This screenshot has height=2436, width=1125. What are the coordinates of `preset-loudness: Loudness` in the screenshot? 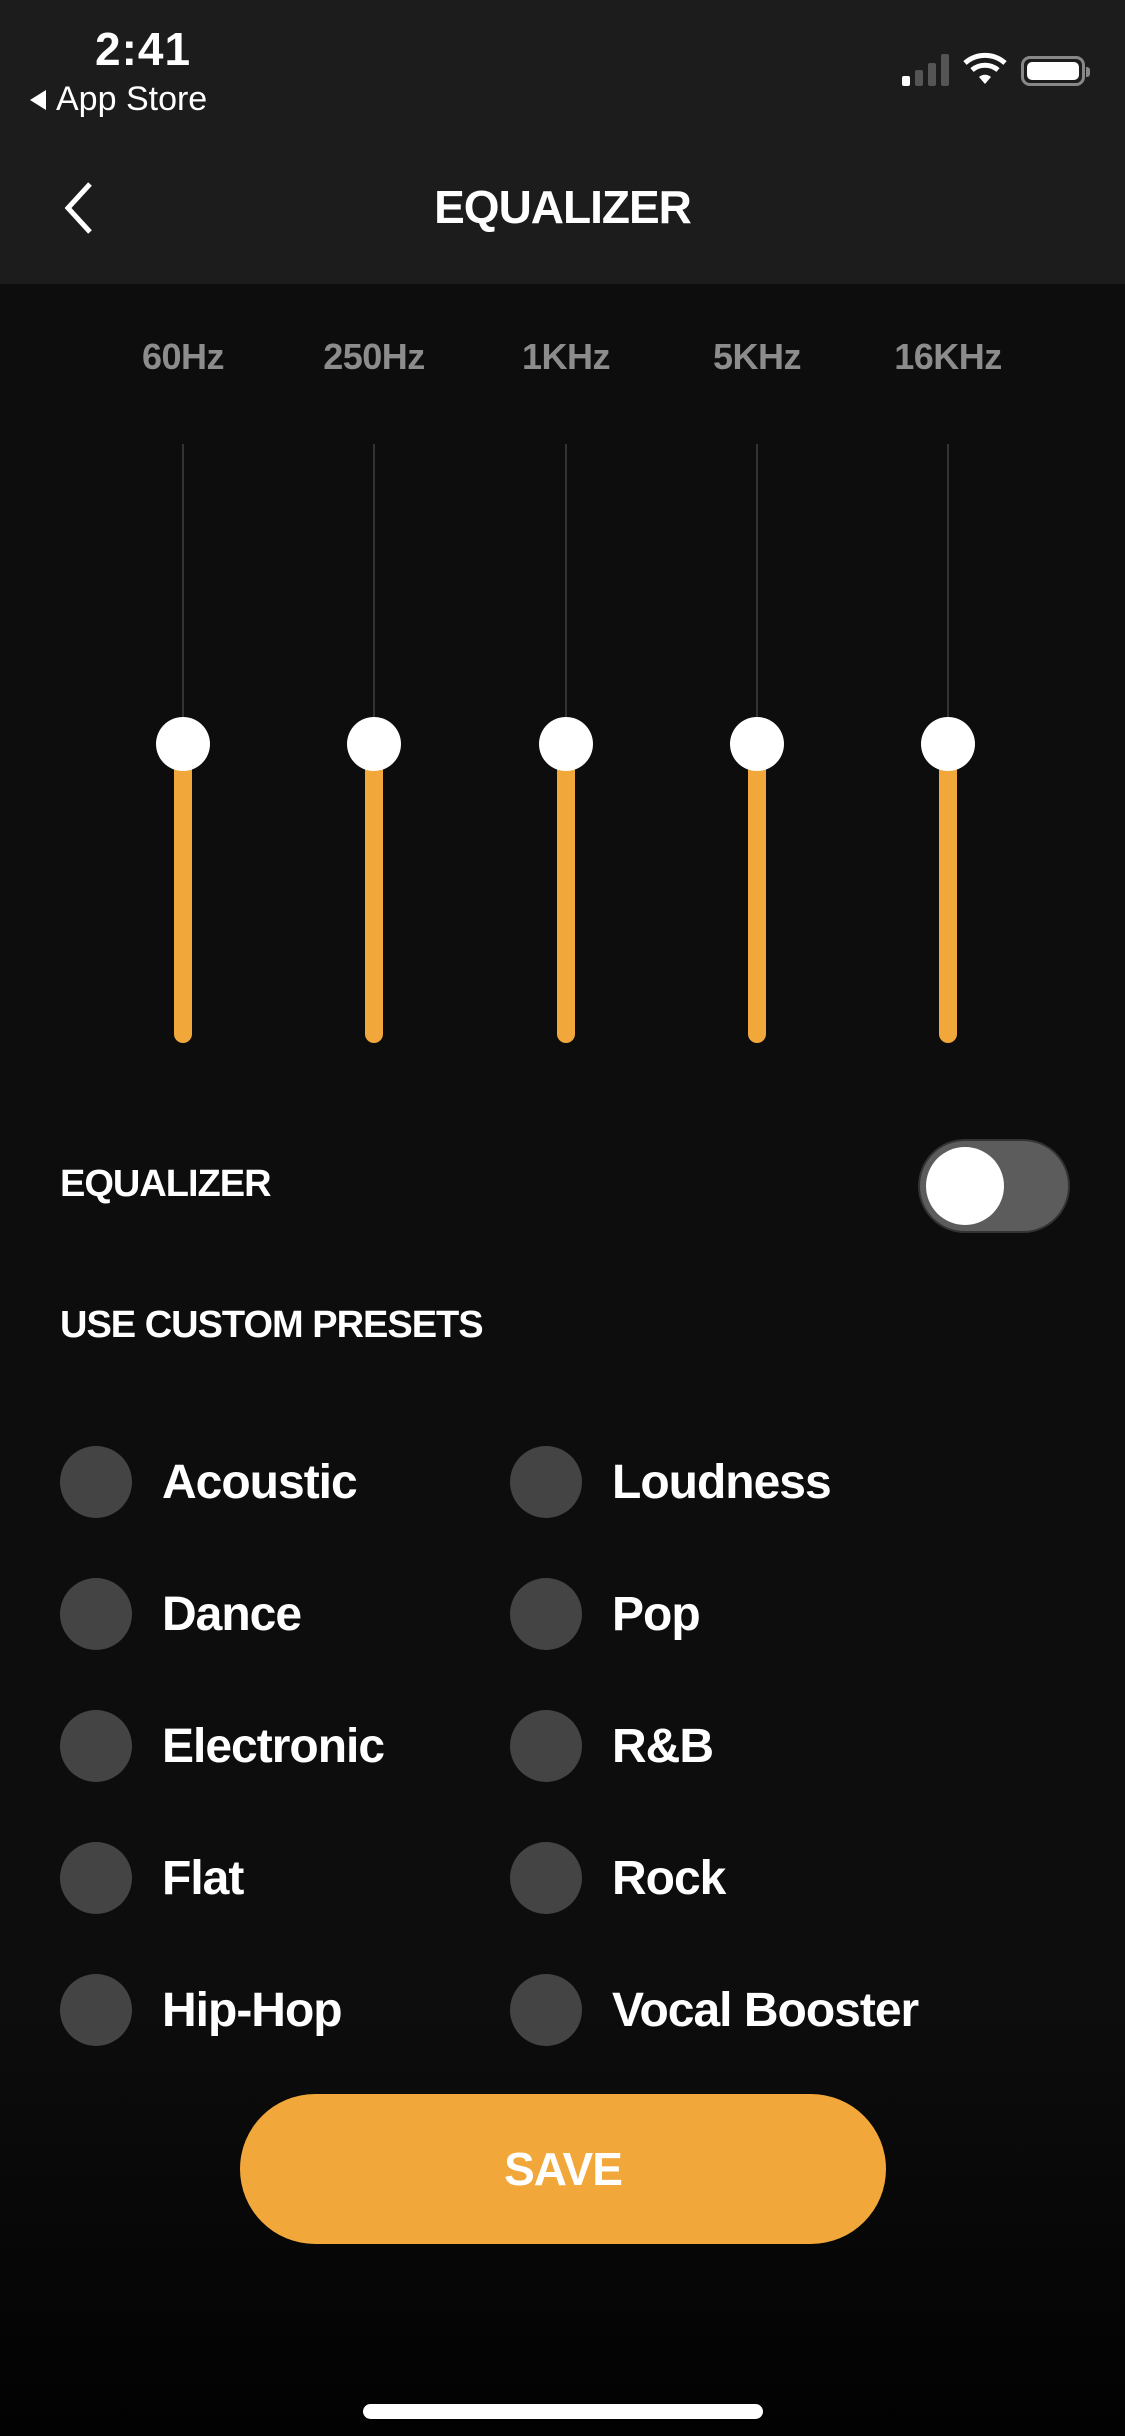 It's located at (671, 1482).